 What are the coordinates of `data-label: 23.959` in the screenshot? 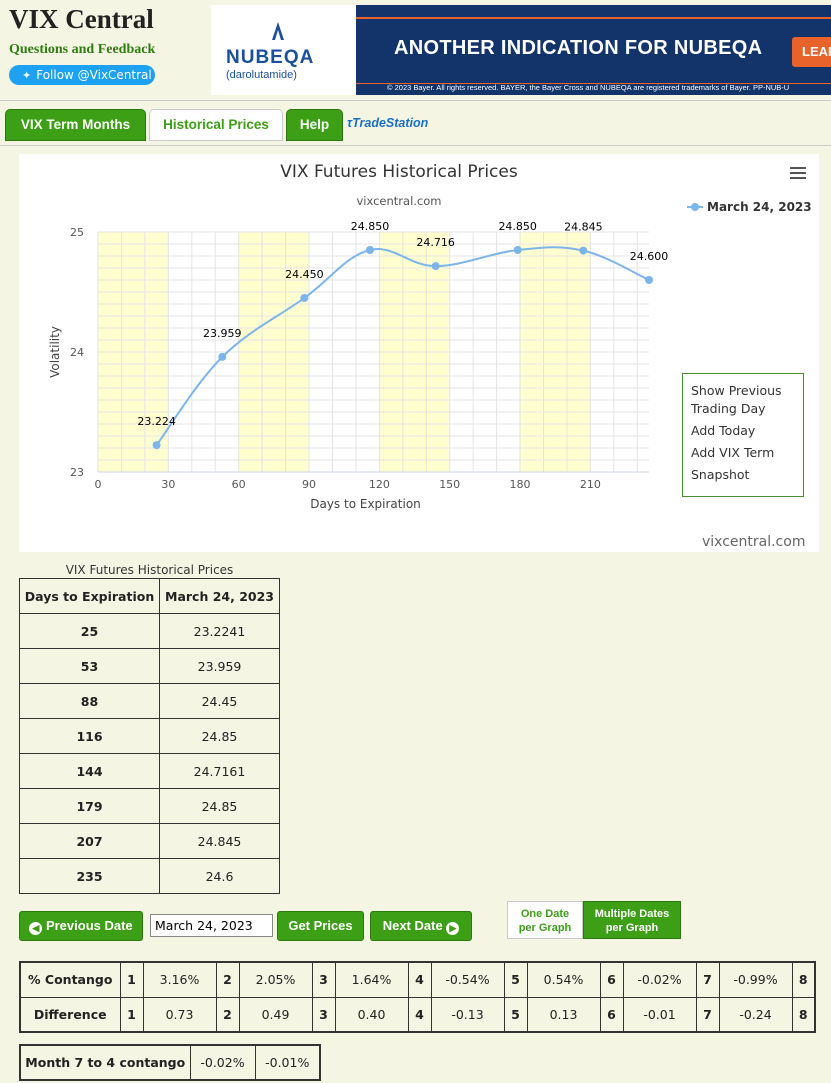 It's located at (222, 333).